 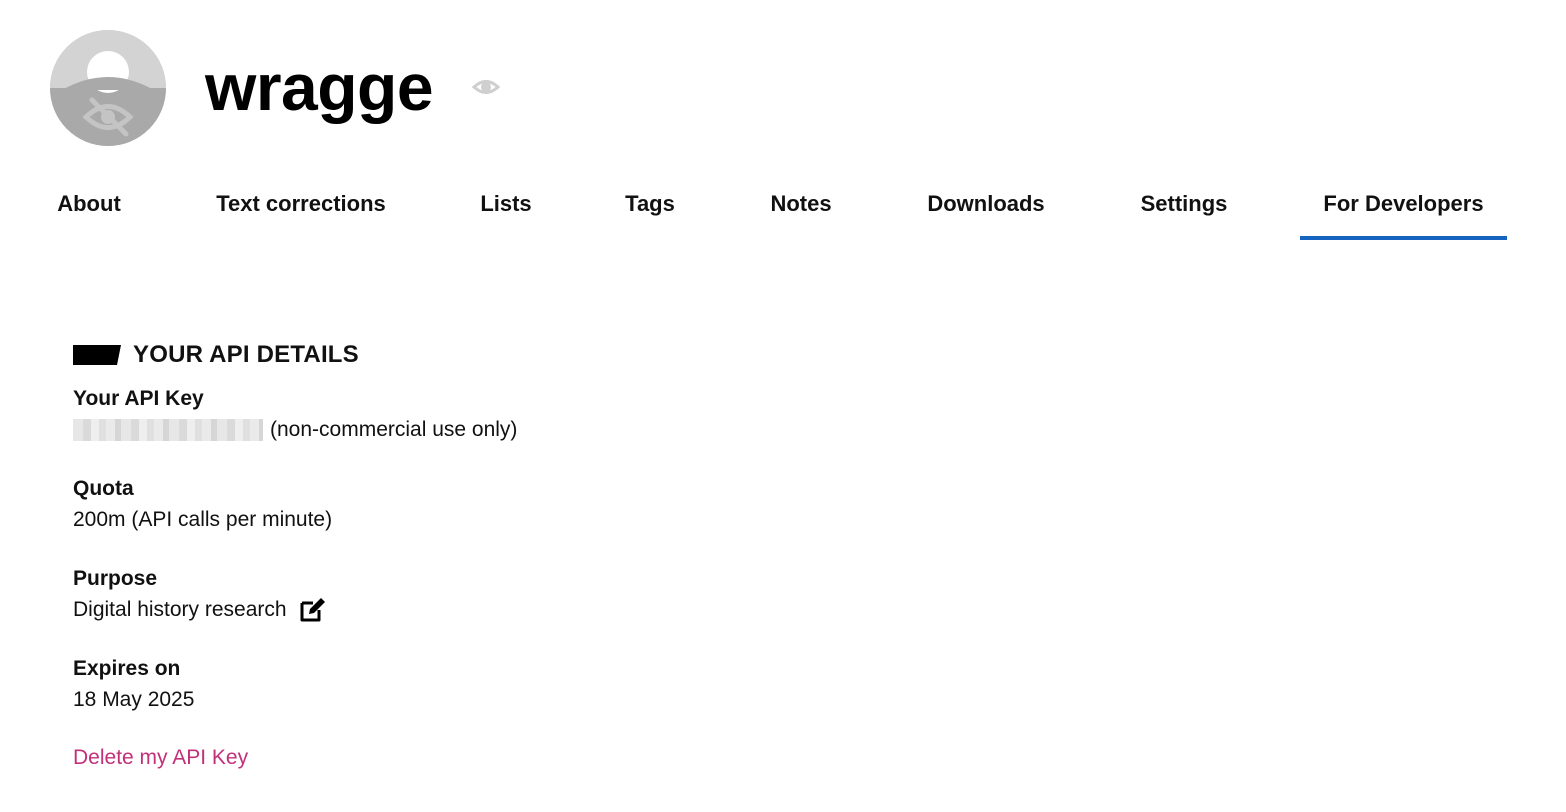 What do you see at coordinates (523, 610) in the screenshot?
I see `purpose-value-row: Digital history research` at bounding box center [523, 610].